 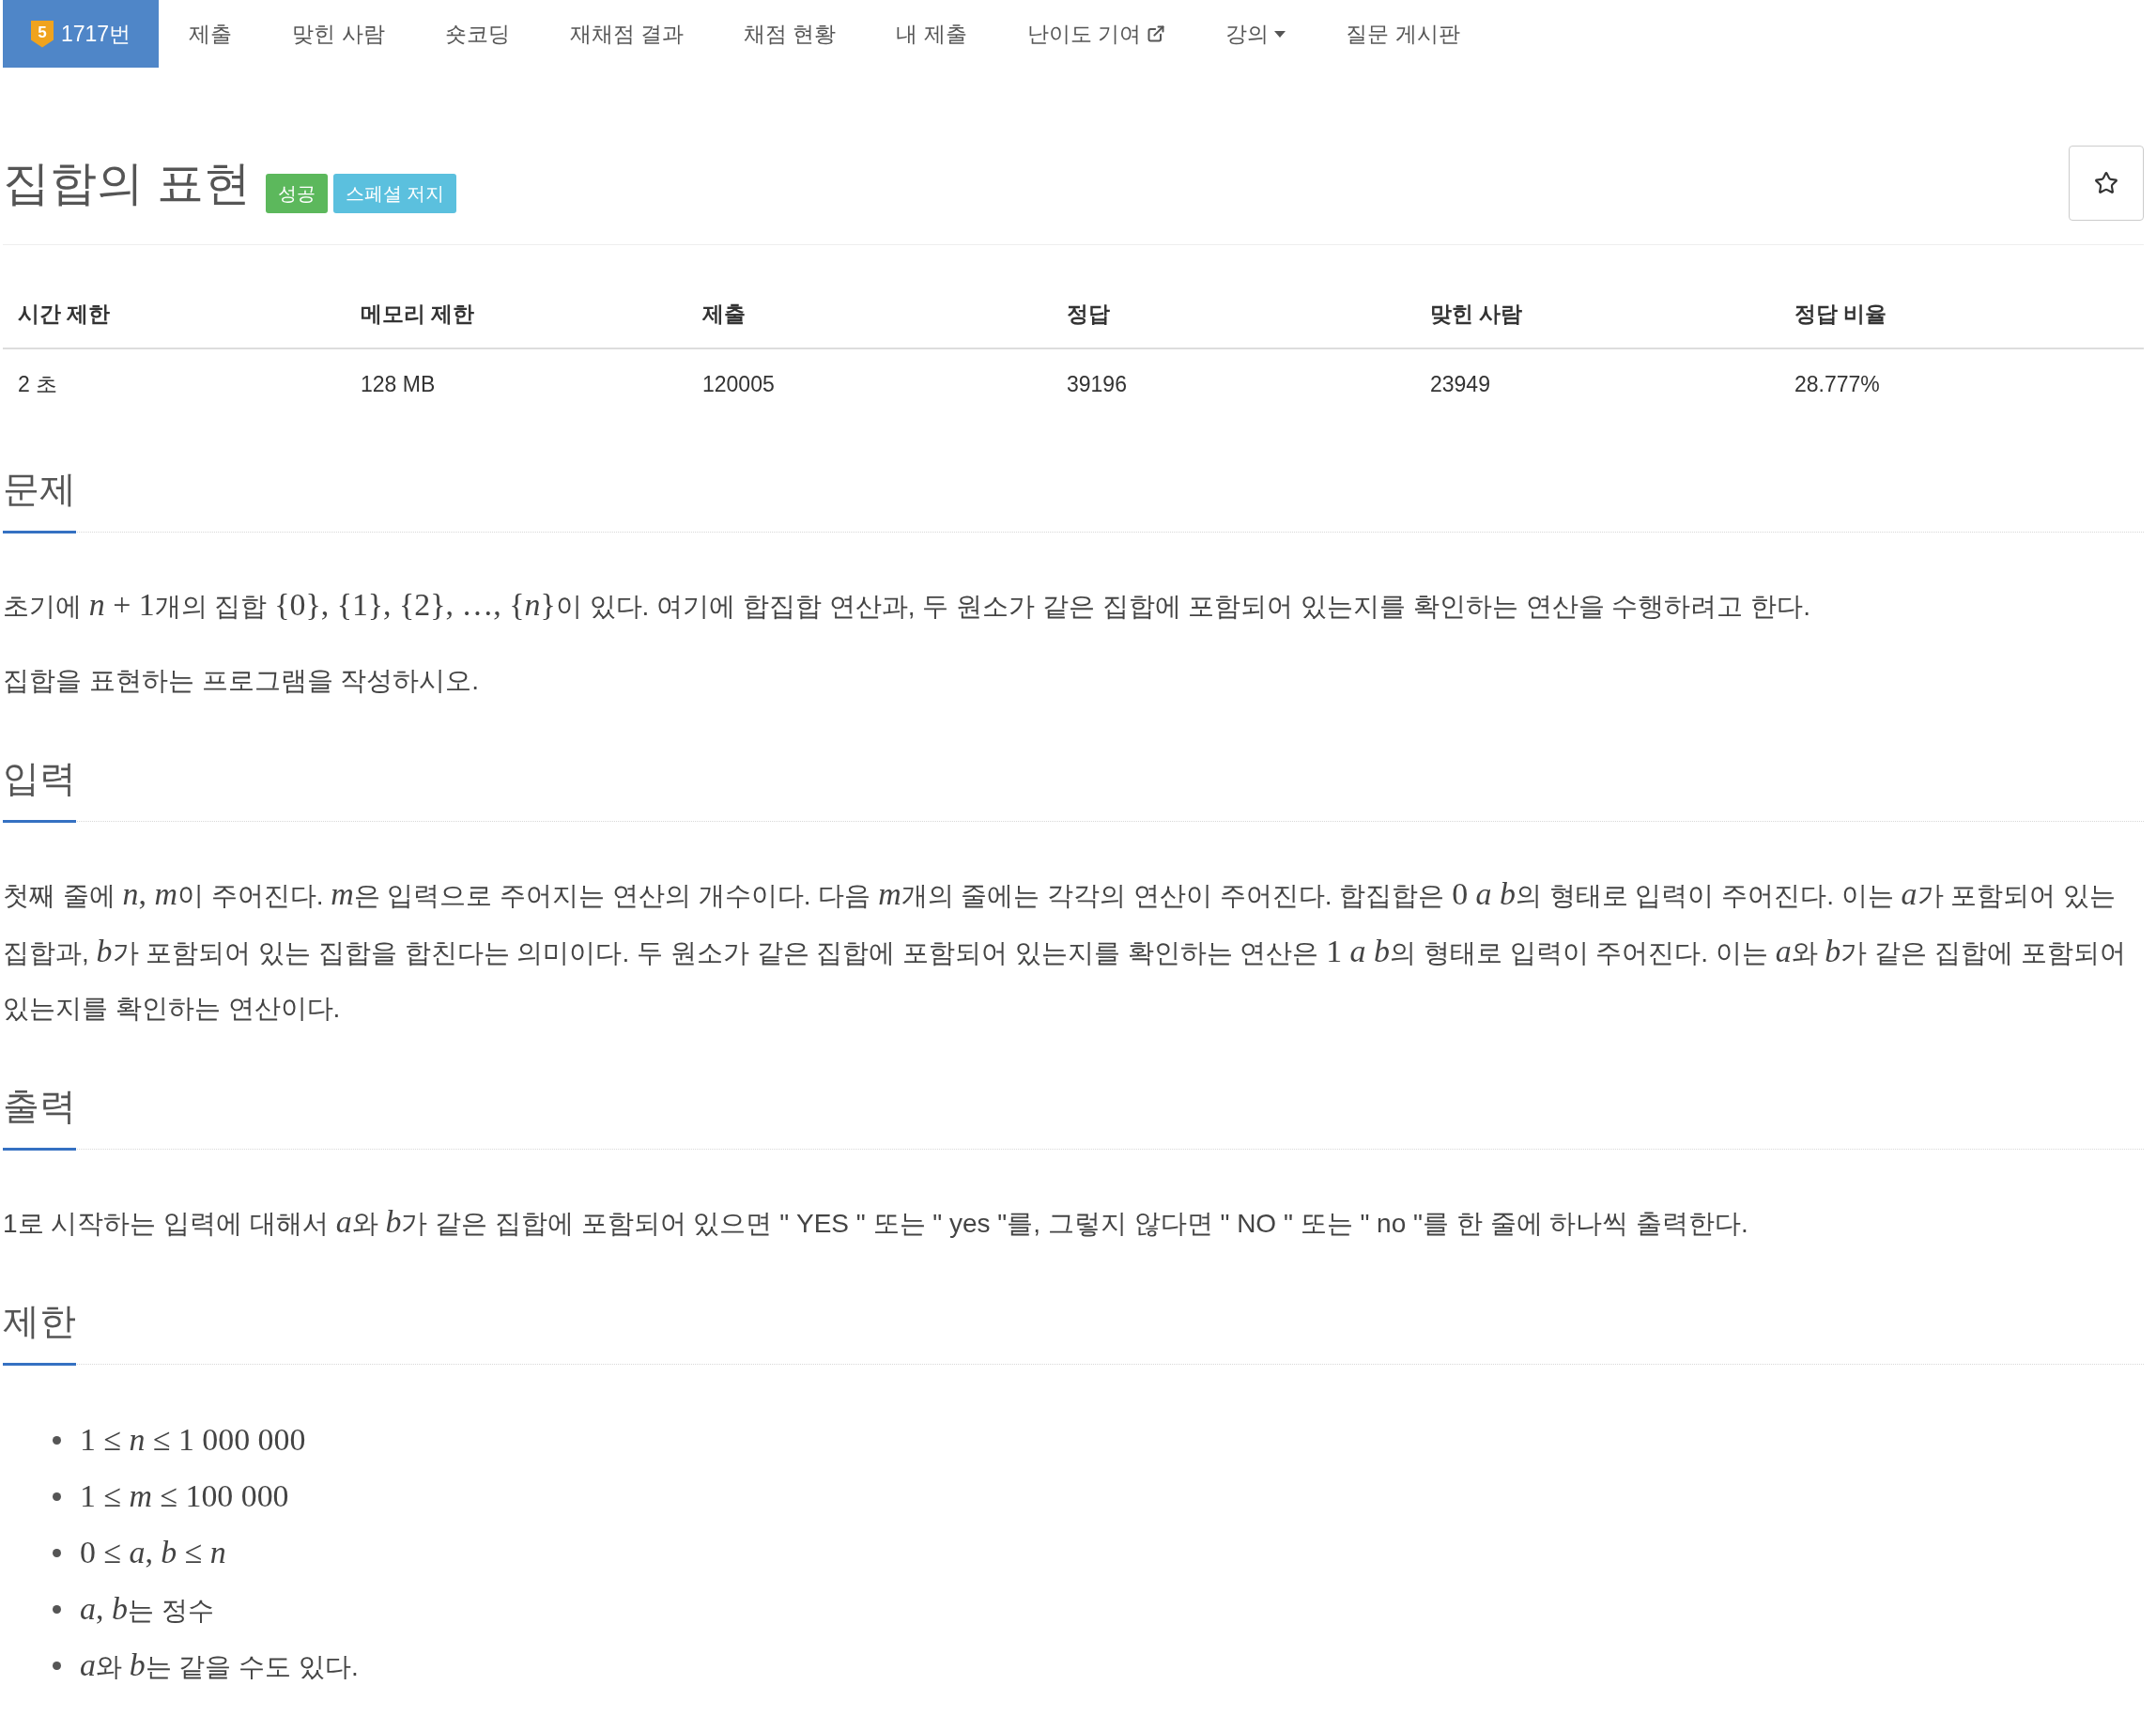 What do you see at coordinates (42, 34) in the screenshot?
I see `tier-badge: 5` at bounding box center [42, 34].